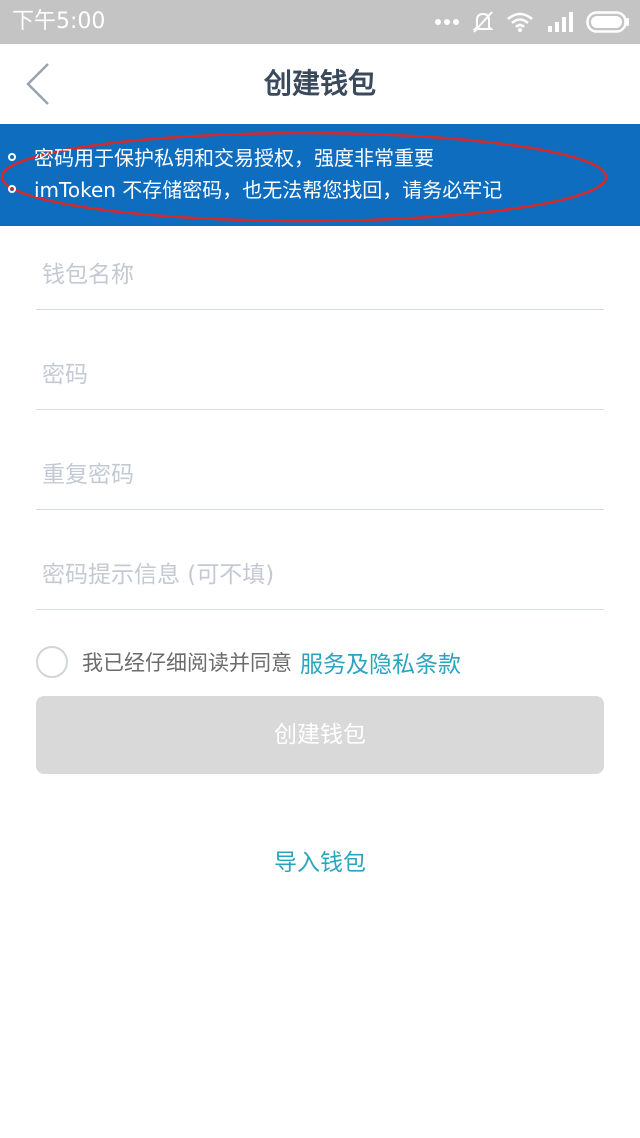 This screenshot has height=1138, width=640. Describe the element at coordinates (320, 735) in the screenshot. I see `create-wallet-button: 创建钱包` at that location.